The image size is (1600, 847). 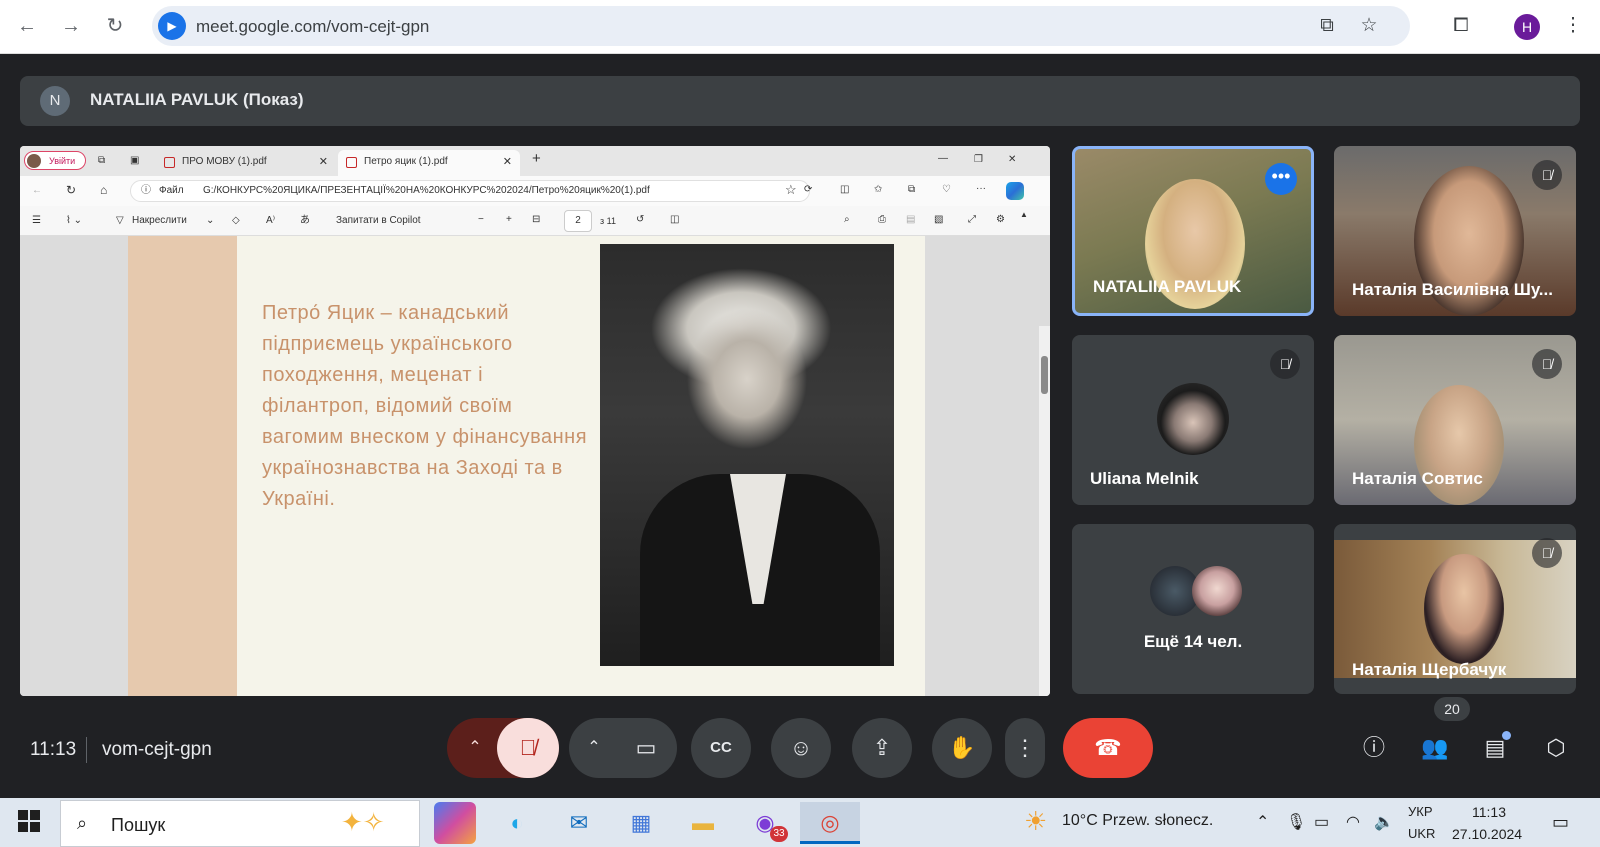 I want to click on viber-app-icon: ◉ 33, so click(x=766, y=823).